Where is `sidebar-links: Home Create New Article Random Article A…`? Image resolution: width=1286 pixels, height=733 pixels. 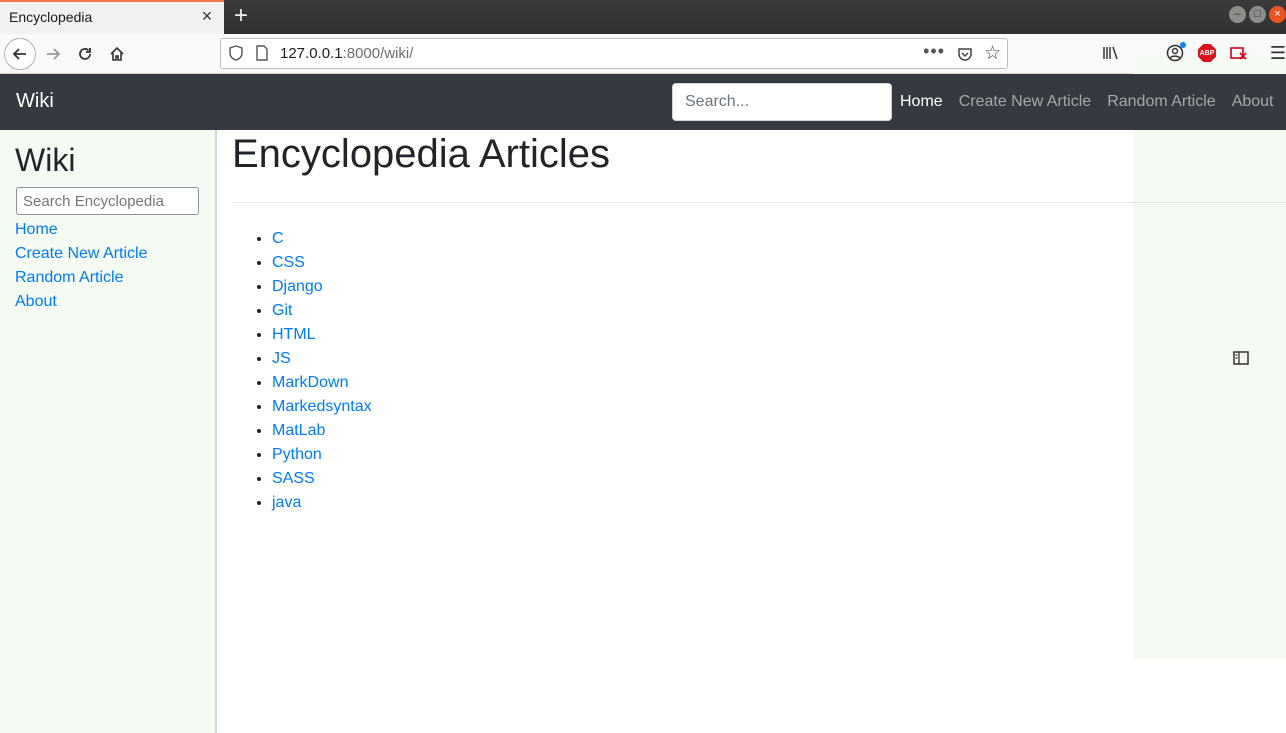
sidebar-links: Home Create New Article Random Article A… is located at coordinates (81, 266).